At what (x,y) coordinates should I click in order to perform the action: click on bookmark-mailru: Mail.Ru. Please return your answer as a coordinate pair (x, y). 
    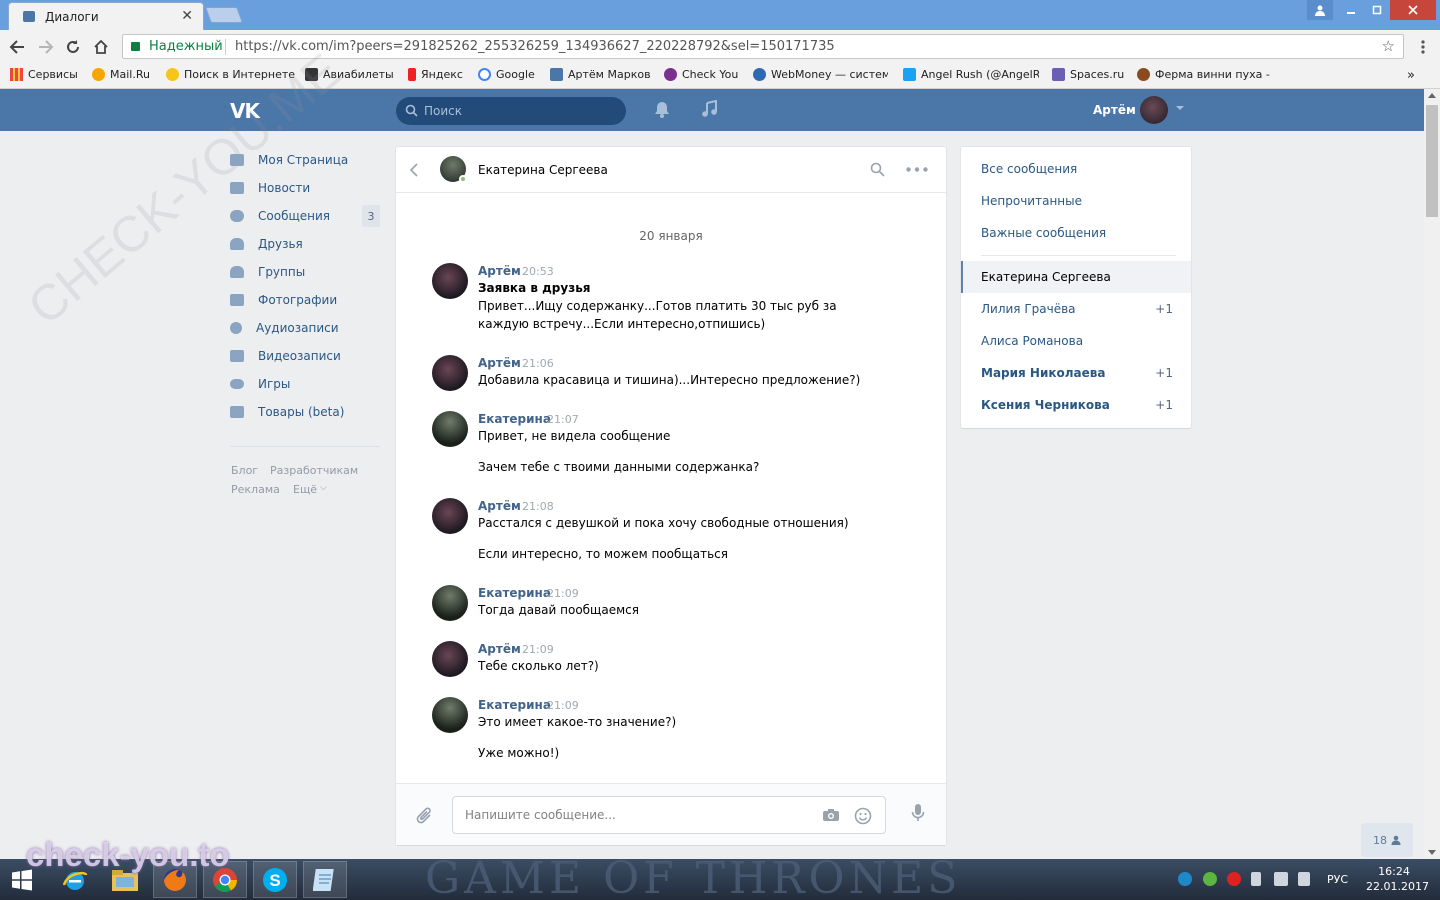
    Looking at the image, I should click on (121, 74).